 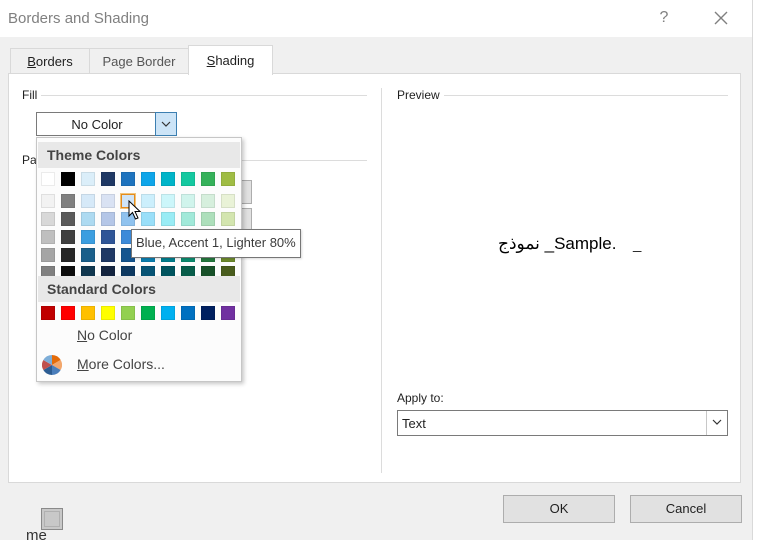 I want to click on color-wheel-icon, so click(x=52, y=365).